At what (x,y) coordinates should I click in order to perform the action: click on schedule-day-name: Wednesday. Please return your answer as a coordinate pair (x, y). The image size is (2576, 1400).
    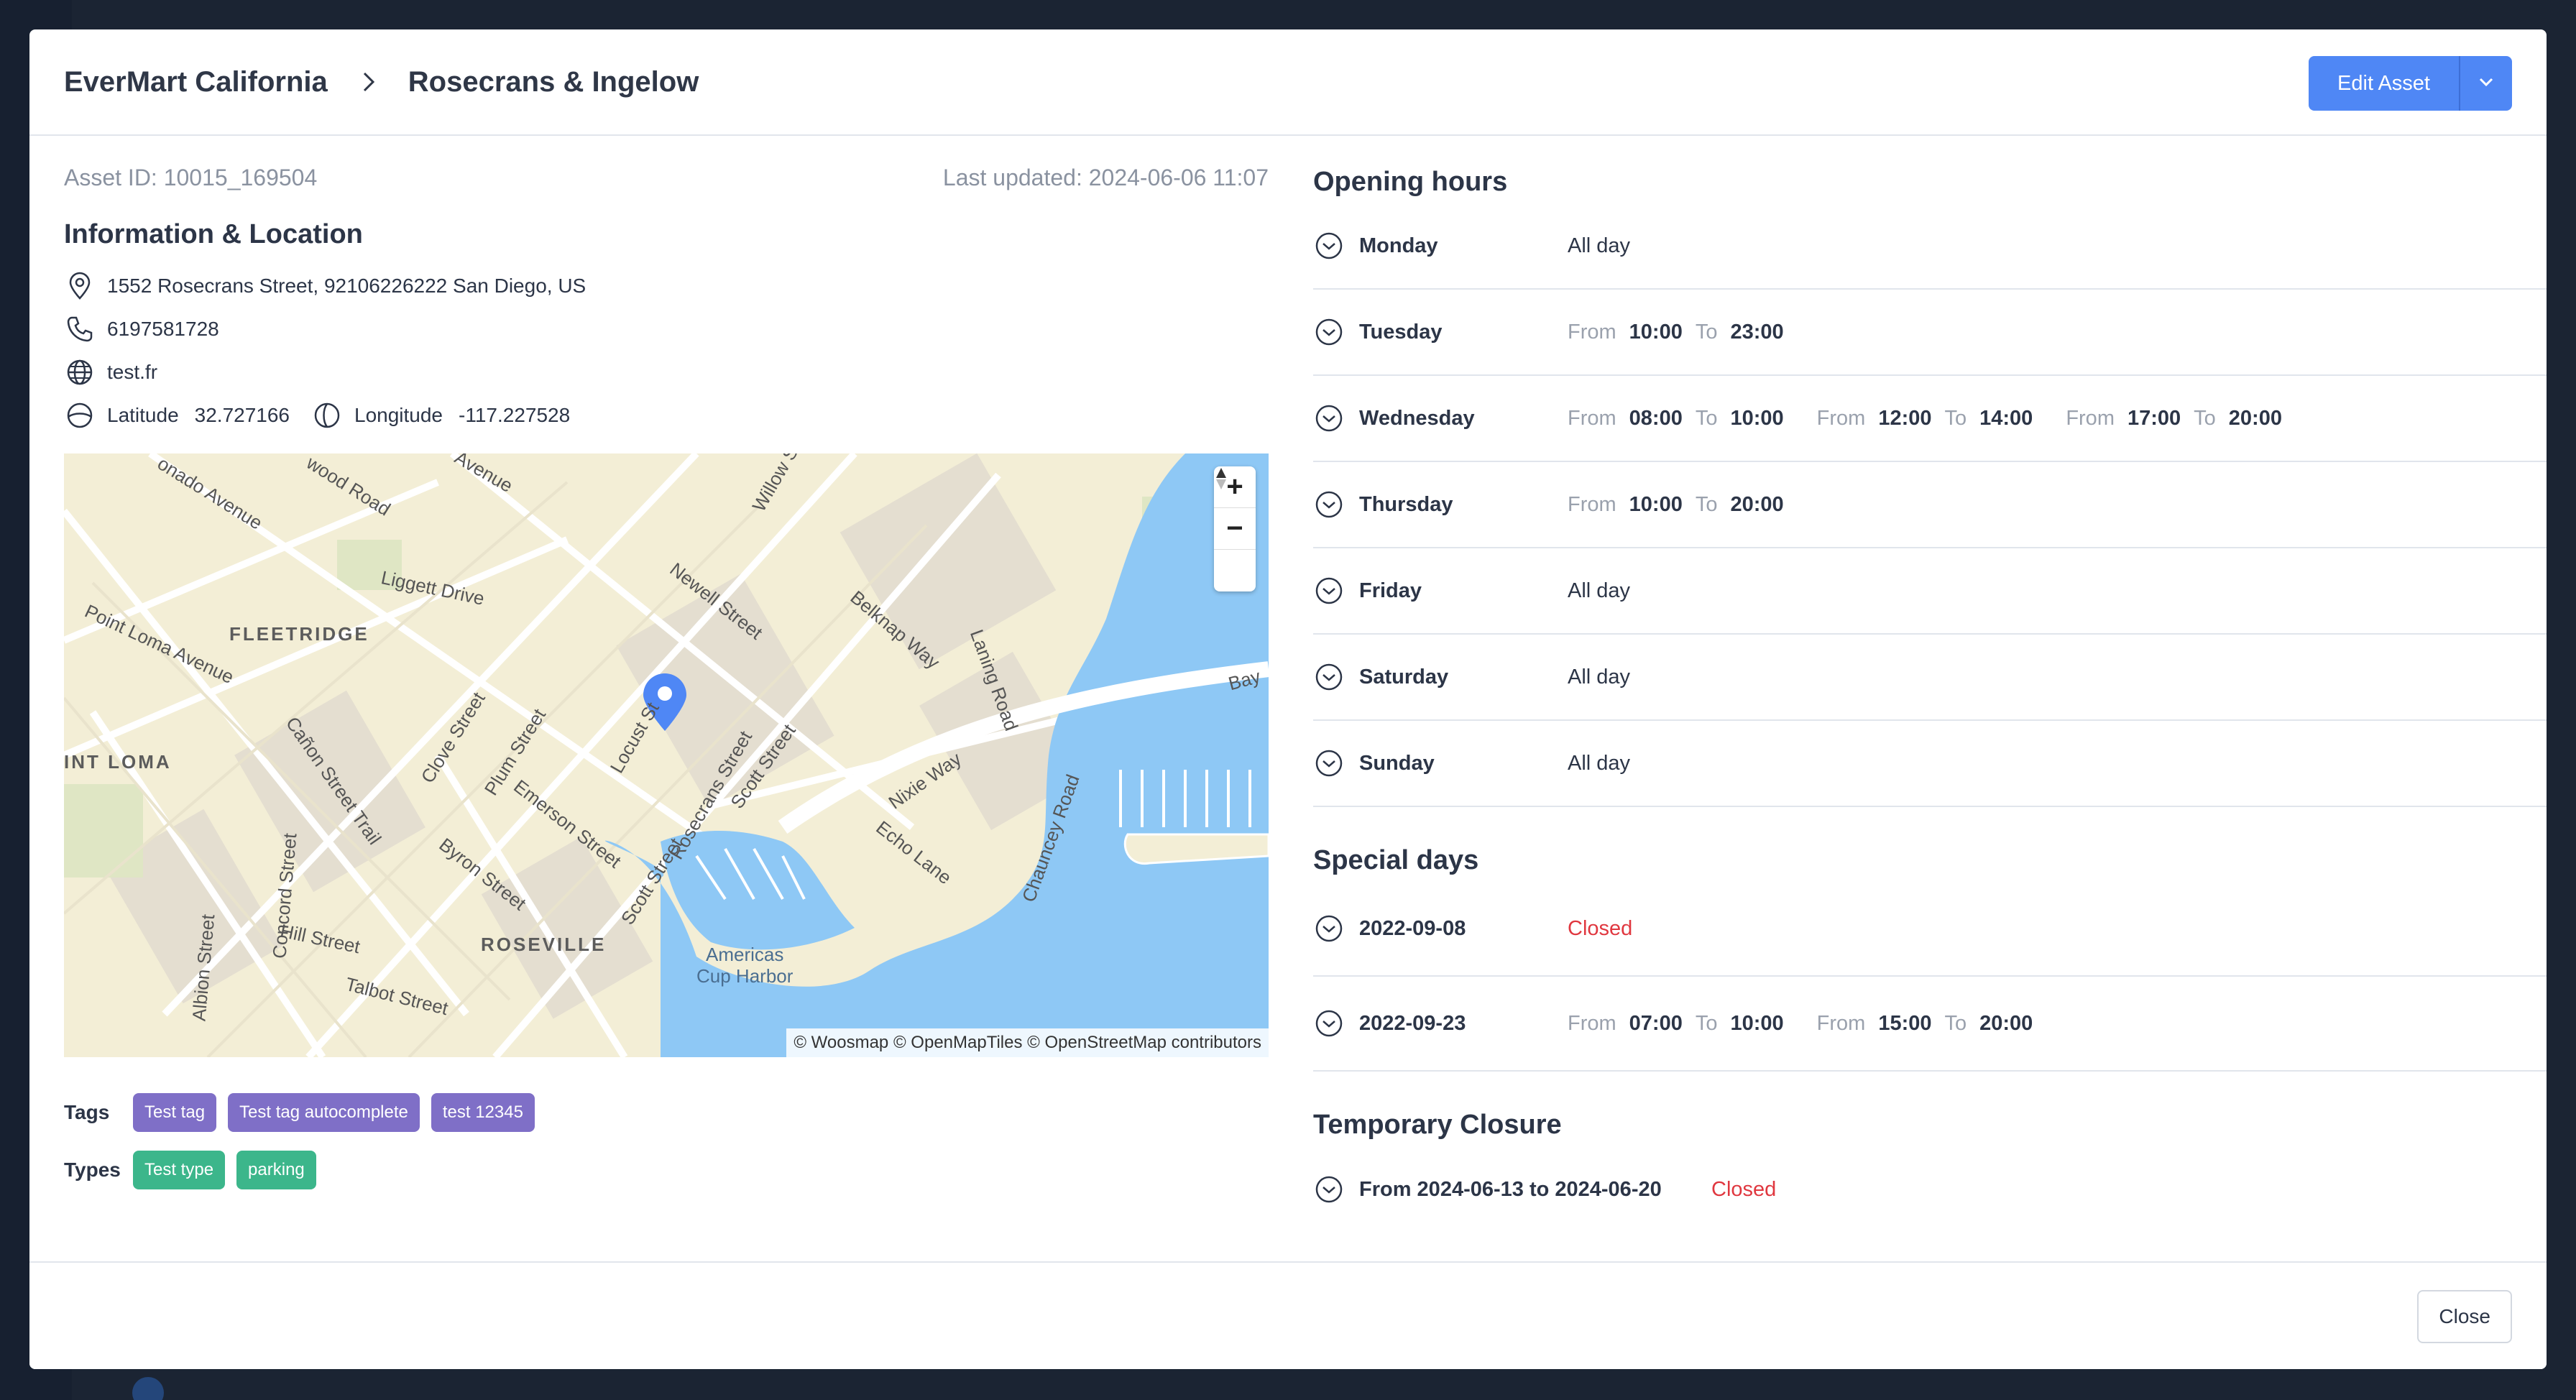
    Looking at the image, I should click on (1417, 418).